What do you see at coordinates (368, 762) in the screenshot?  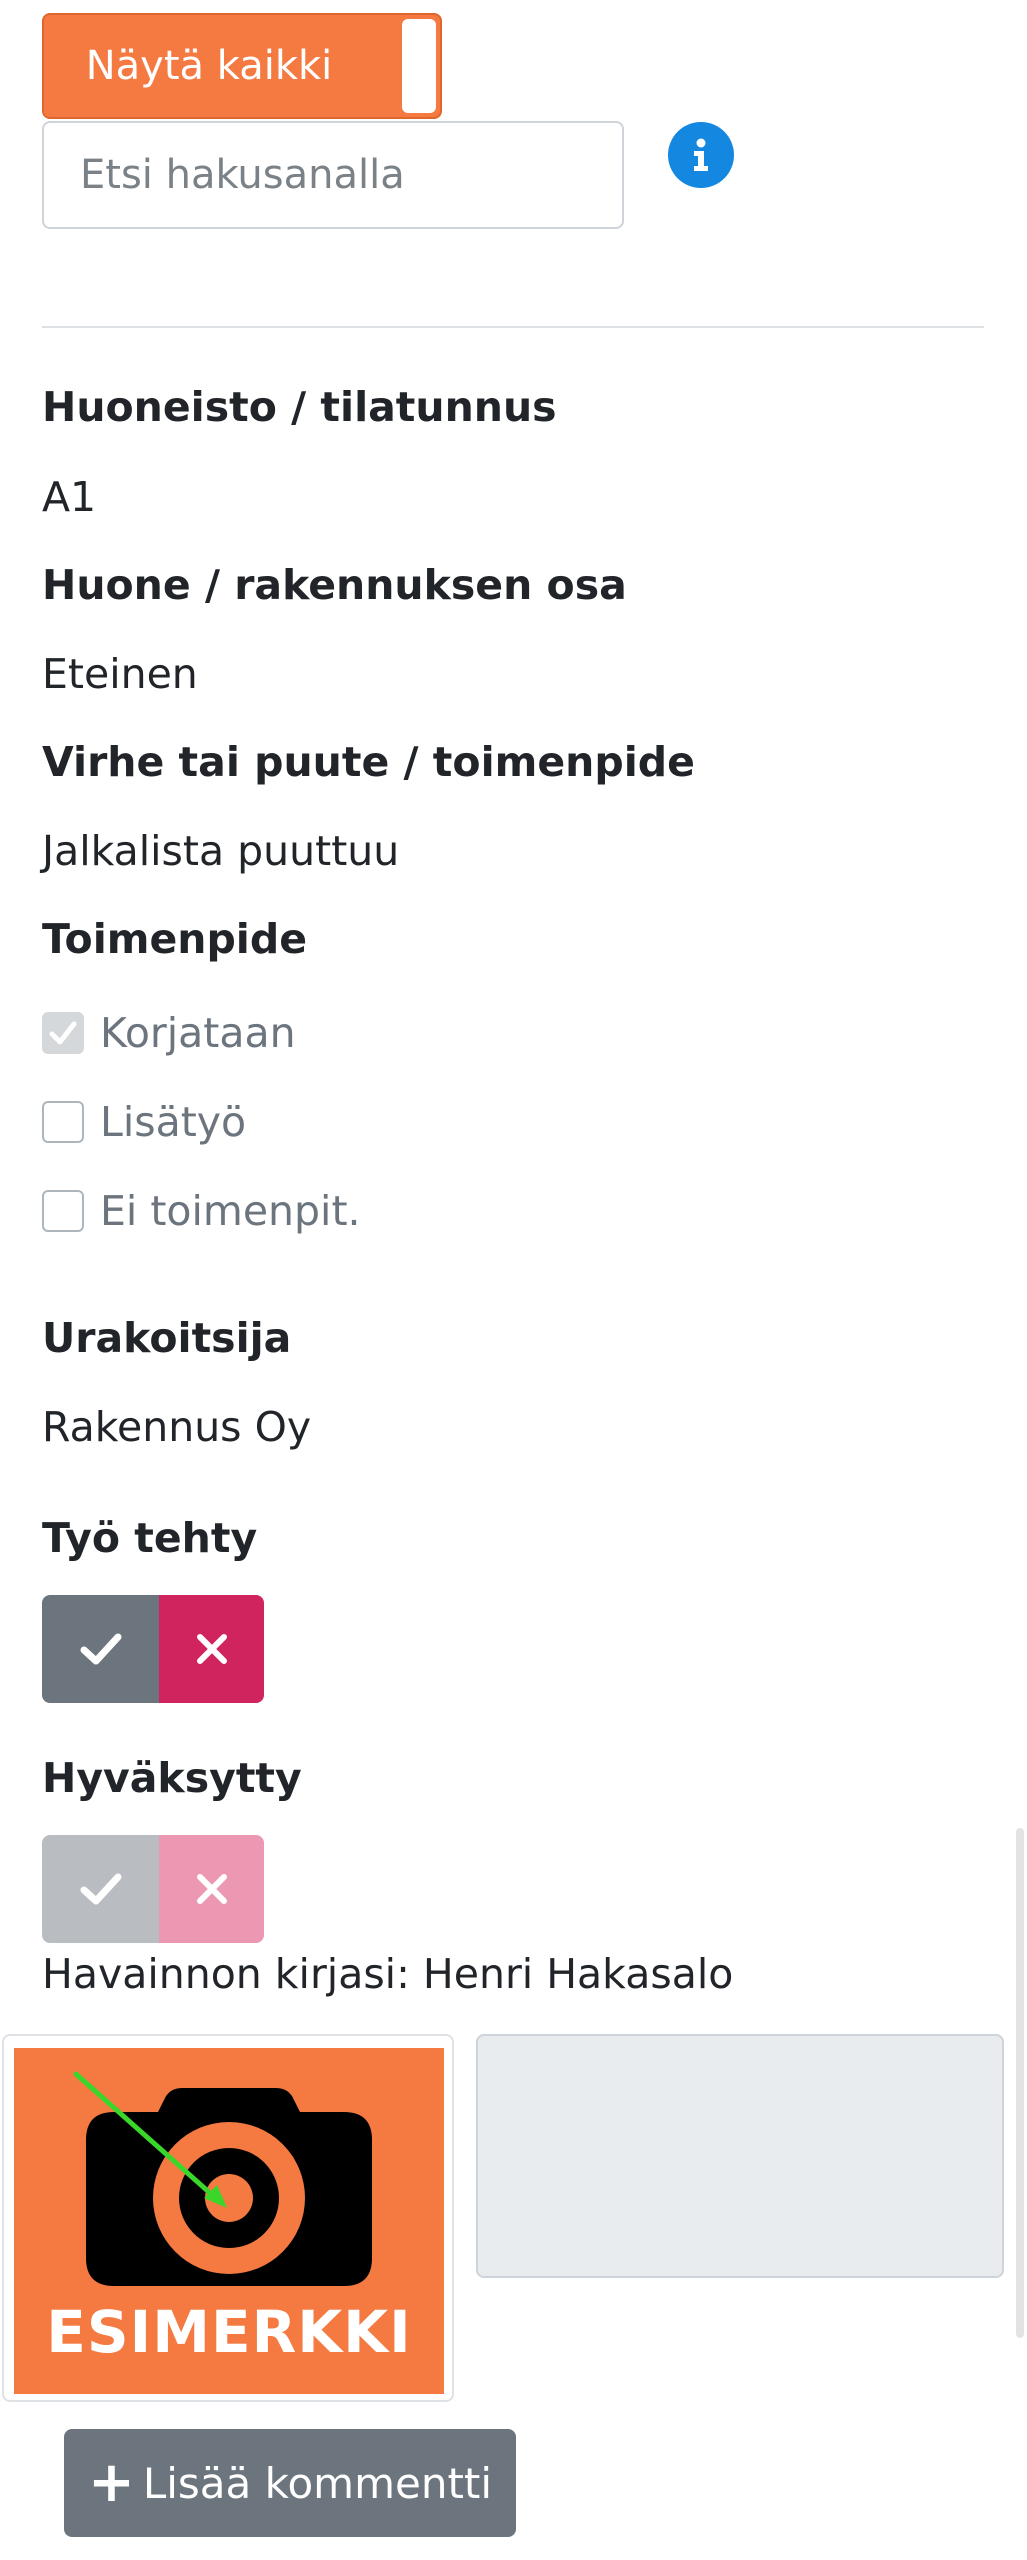 I see `defect-label: Virhe tai puute / toimenpide` at bounding box center [368, 762].